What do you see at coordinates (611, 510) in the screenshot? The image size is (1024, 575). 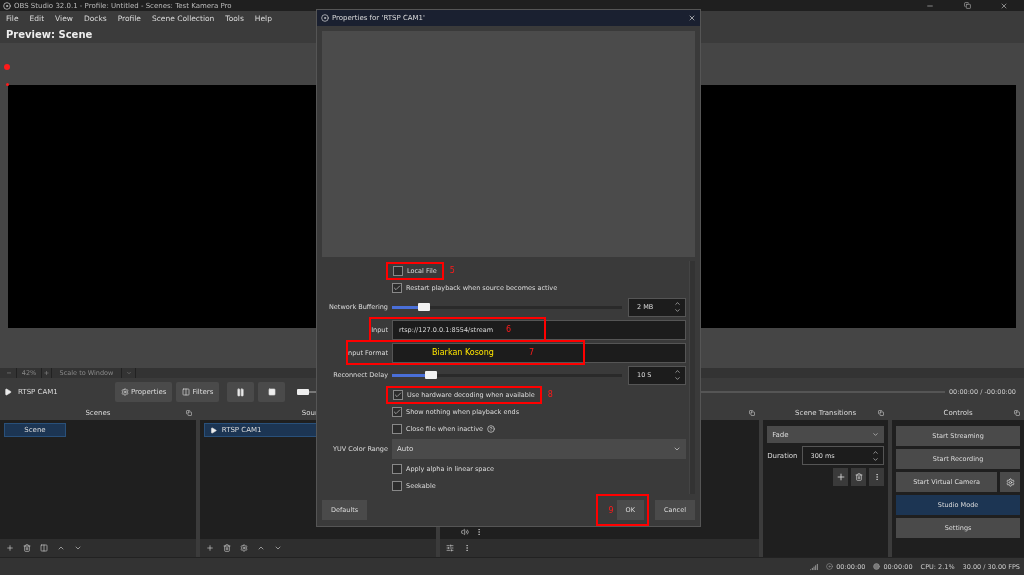 I see `annotation-number: 9` at bounding box center [611, 510].